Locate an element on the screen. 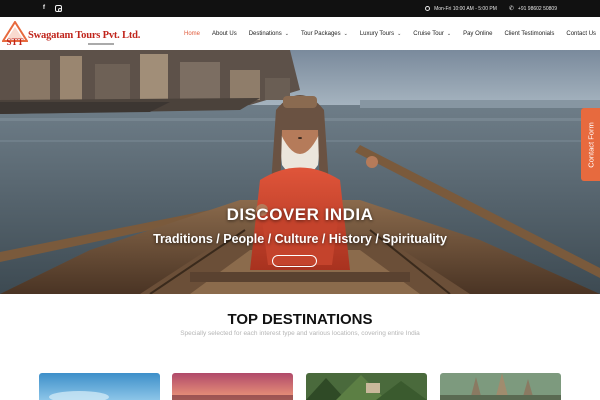 This screenshot has height=400, width=600. site-logo: STT Swagatam Tours Pvt. Ltd. is located at coordinates (71, 34).